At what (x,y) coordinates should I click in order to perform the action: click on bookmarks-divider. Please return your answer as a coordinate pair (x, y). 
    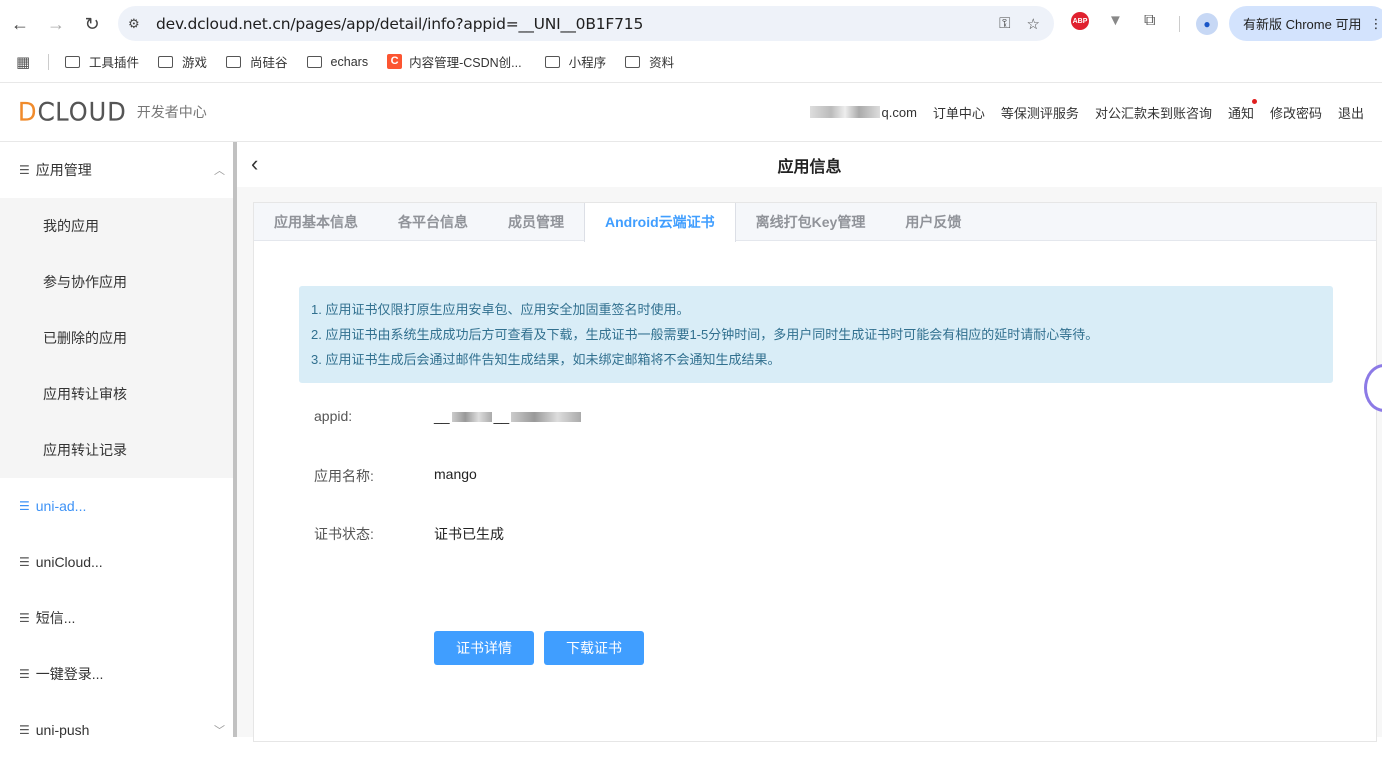
    Looking at the image, I should click on (48, 61).